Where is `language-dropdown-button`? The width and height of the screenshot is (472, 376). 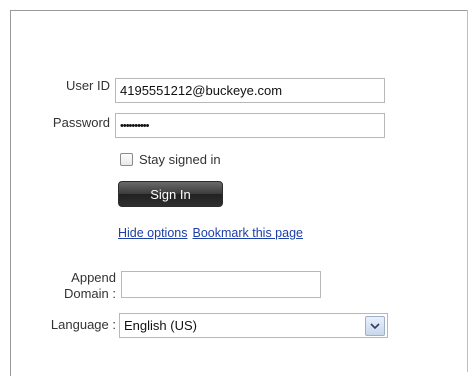
language-dropdown-button is located at coordinates (375, 325).